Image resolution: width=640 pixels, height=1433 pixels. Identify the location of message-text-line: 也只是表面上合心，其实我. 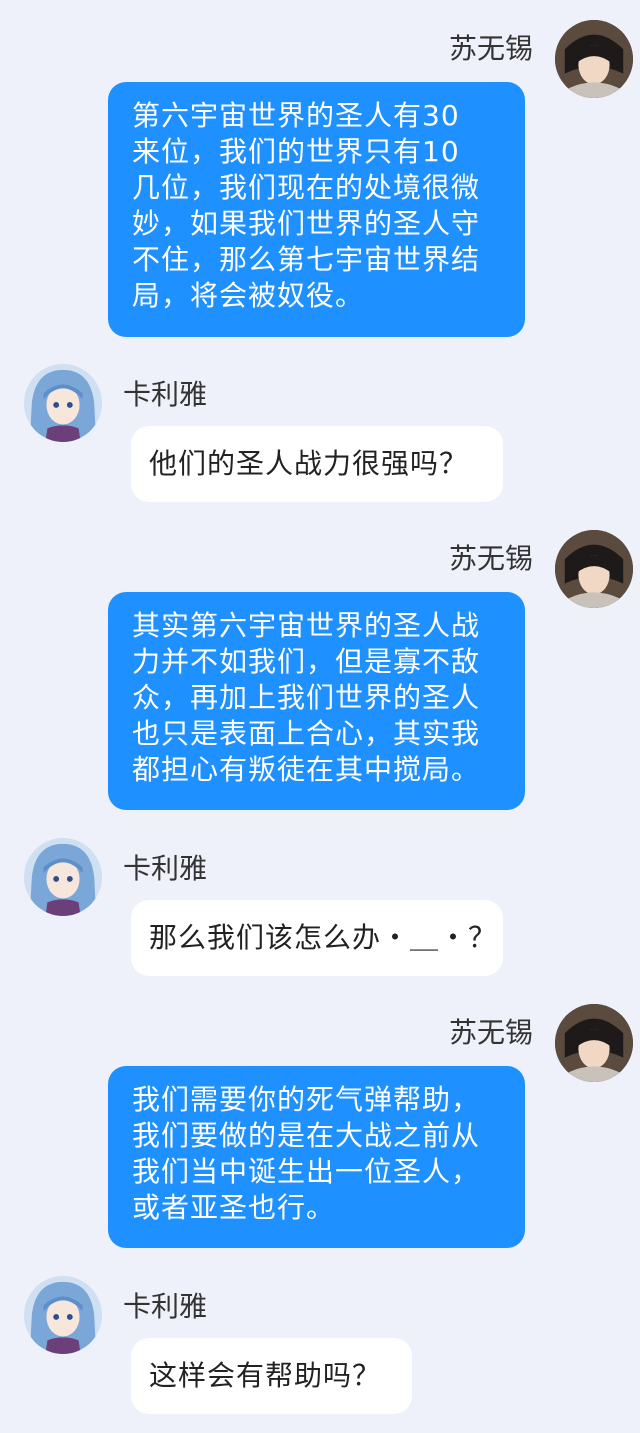
(306, 733).